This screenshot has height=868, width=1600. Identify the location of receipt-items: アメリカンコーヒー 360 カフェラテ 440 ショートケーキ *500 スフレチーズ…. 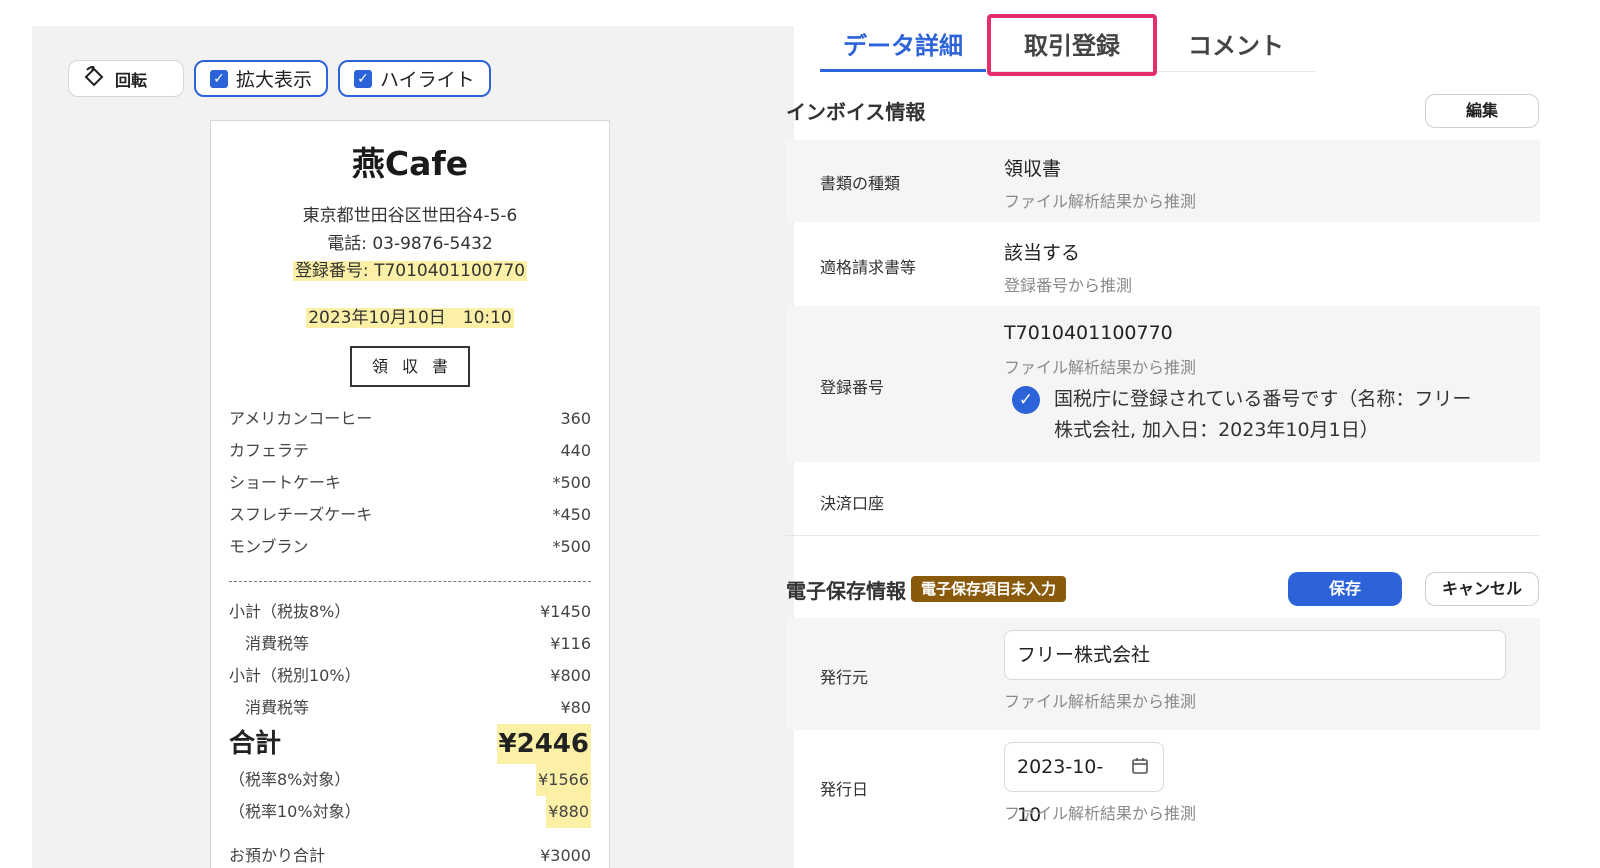
(410, 483).